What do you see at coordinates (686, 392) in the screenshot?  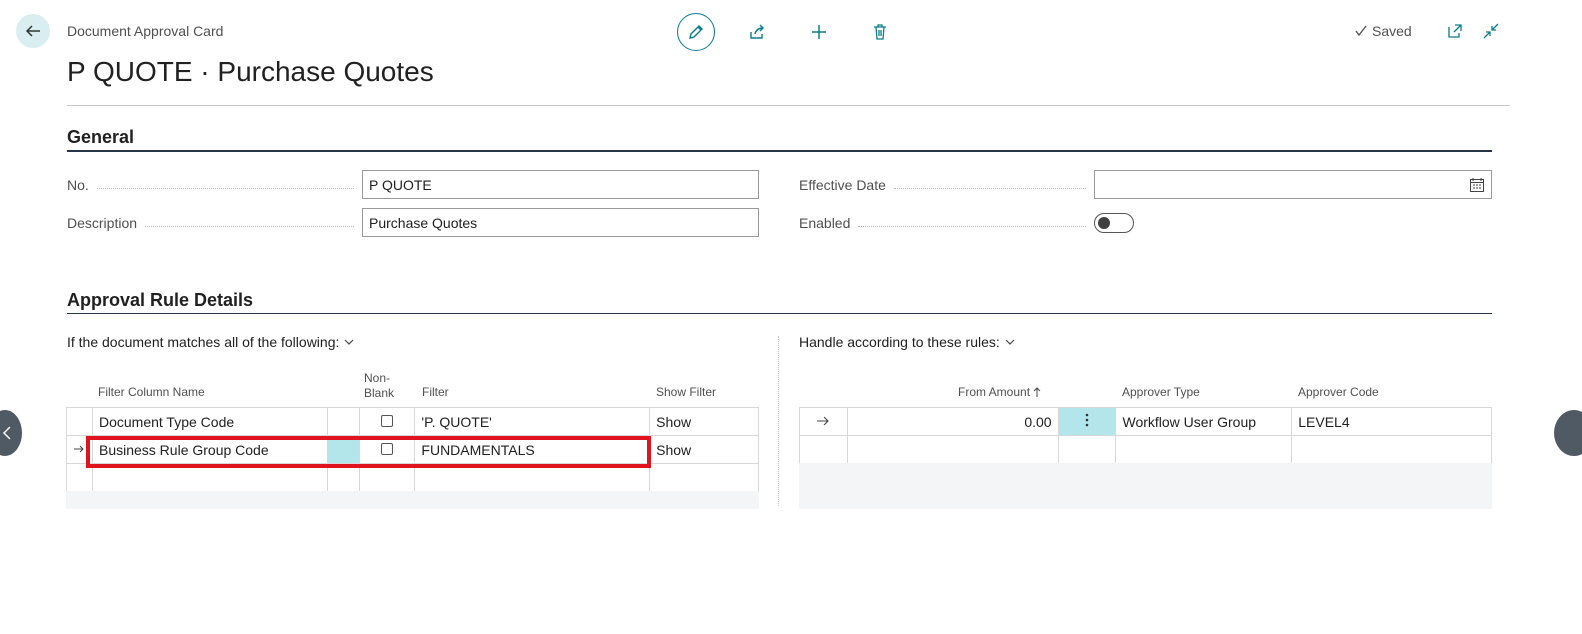 I see `col-show-filter: Show Filter` at bounding box center [686, 392].